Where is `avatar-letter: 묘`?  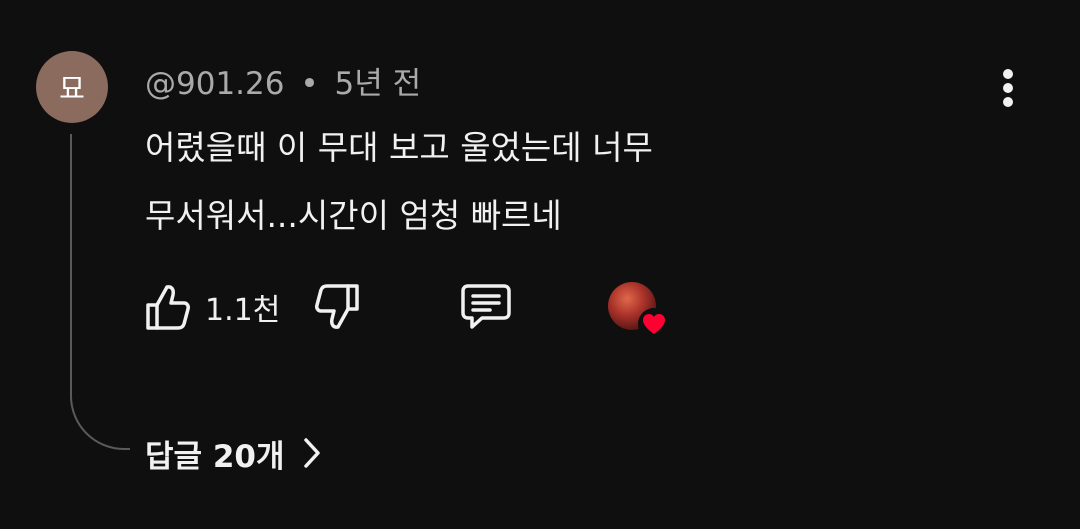
avatar-letter: 묘 is located at coordinates (72, 88).